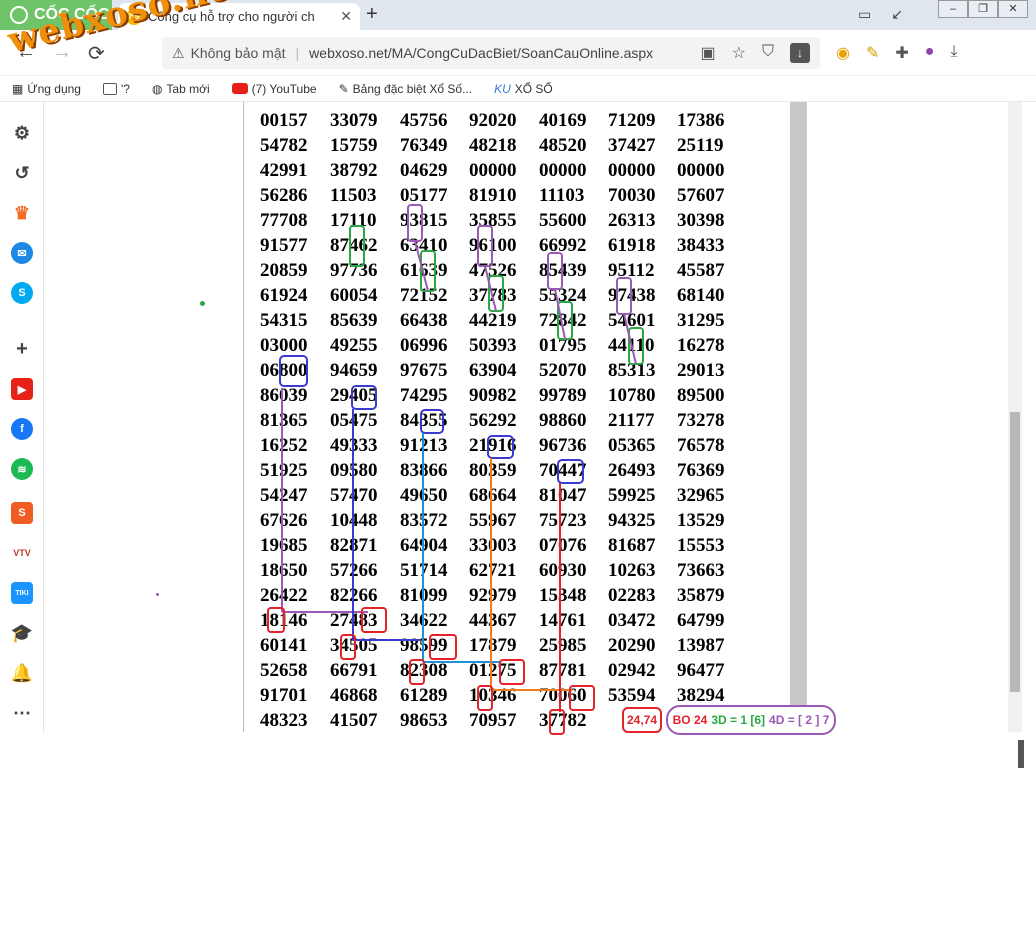 This screenshot has height=952, width=1036. I want to click on download-icon: ⤓, so click(953, 53).